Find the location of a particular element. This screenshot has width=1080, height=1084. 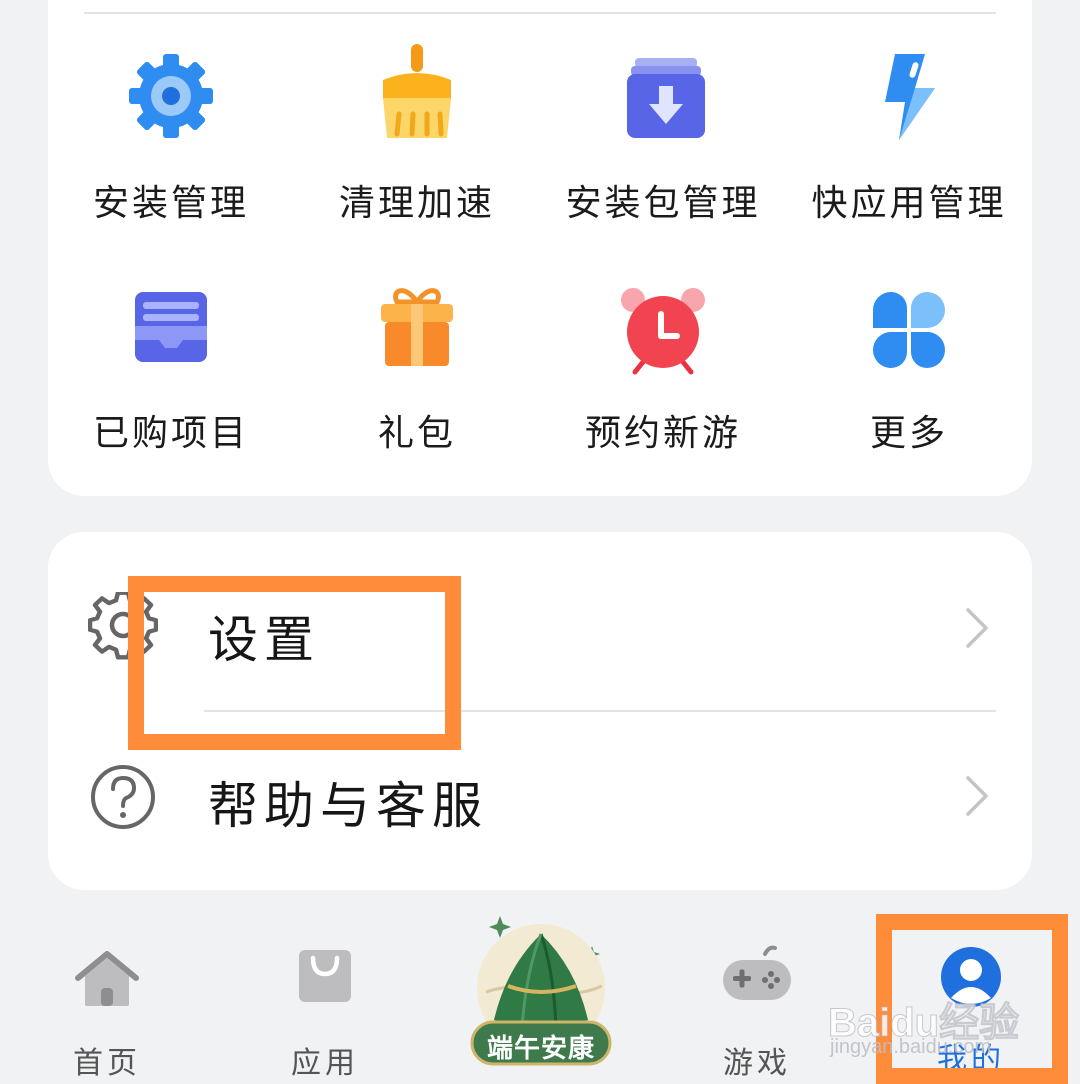

user-avatar-icon is located at coordinates (971, 977).